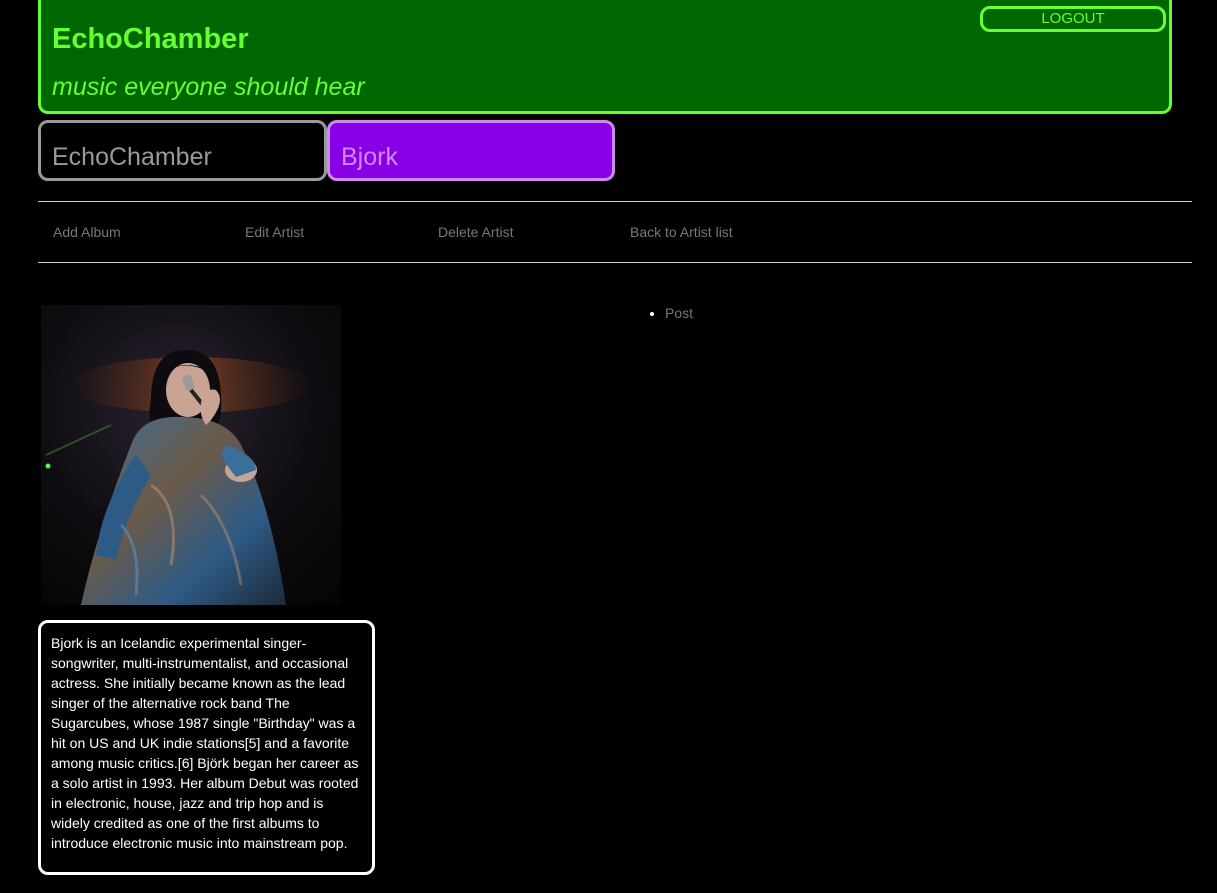 The width and height of the screenshot is (1217, 893). I want to click on artist-photo-image, so click(191, 455).